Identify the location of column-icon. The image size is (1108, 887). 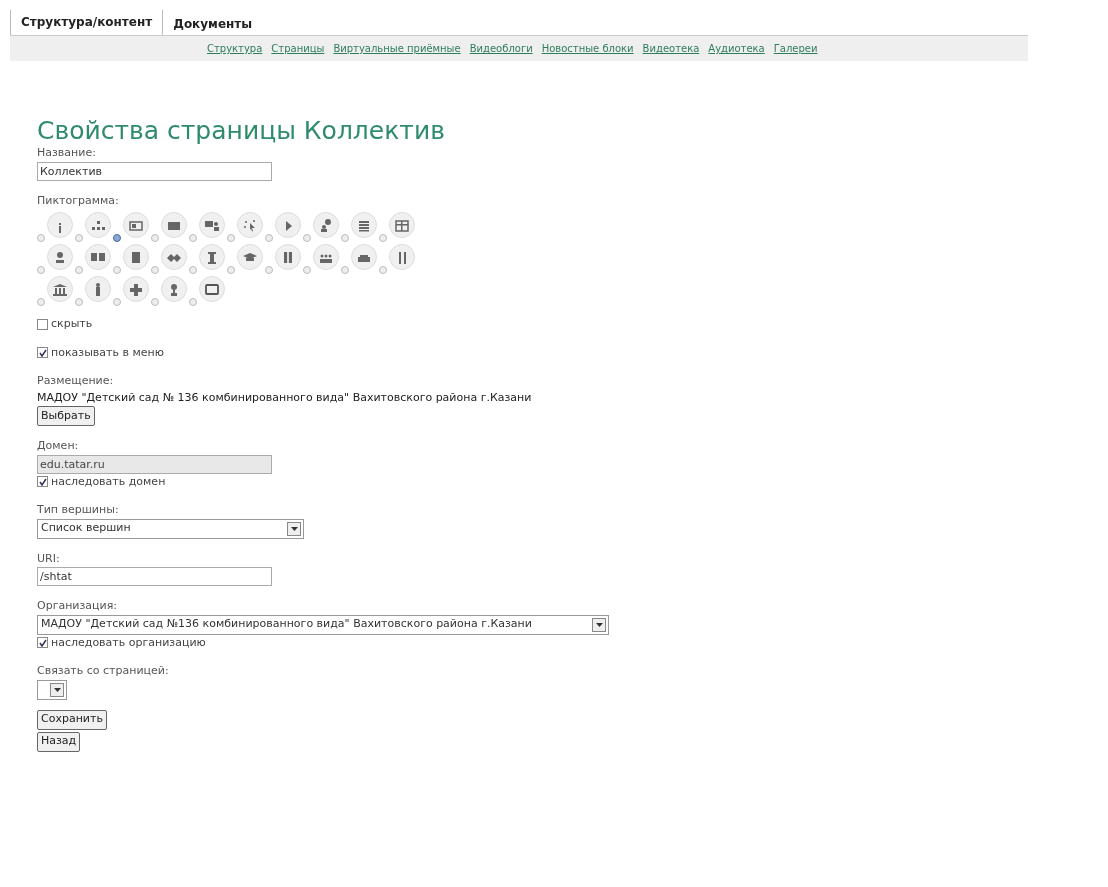
(212, 257).